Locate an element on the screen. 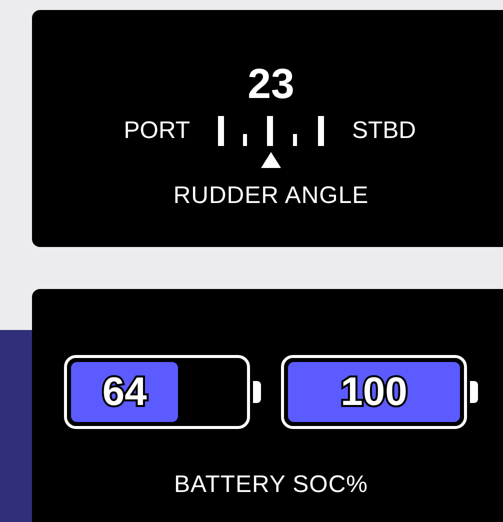  battery-title: BATTERY SOC% is located at coordinates (271, 485).